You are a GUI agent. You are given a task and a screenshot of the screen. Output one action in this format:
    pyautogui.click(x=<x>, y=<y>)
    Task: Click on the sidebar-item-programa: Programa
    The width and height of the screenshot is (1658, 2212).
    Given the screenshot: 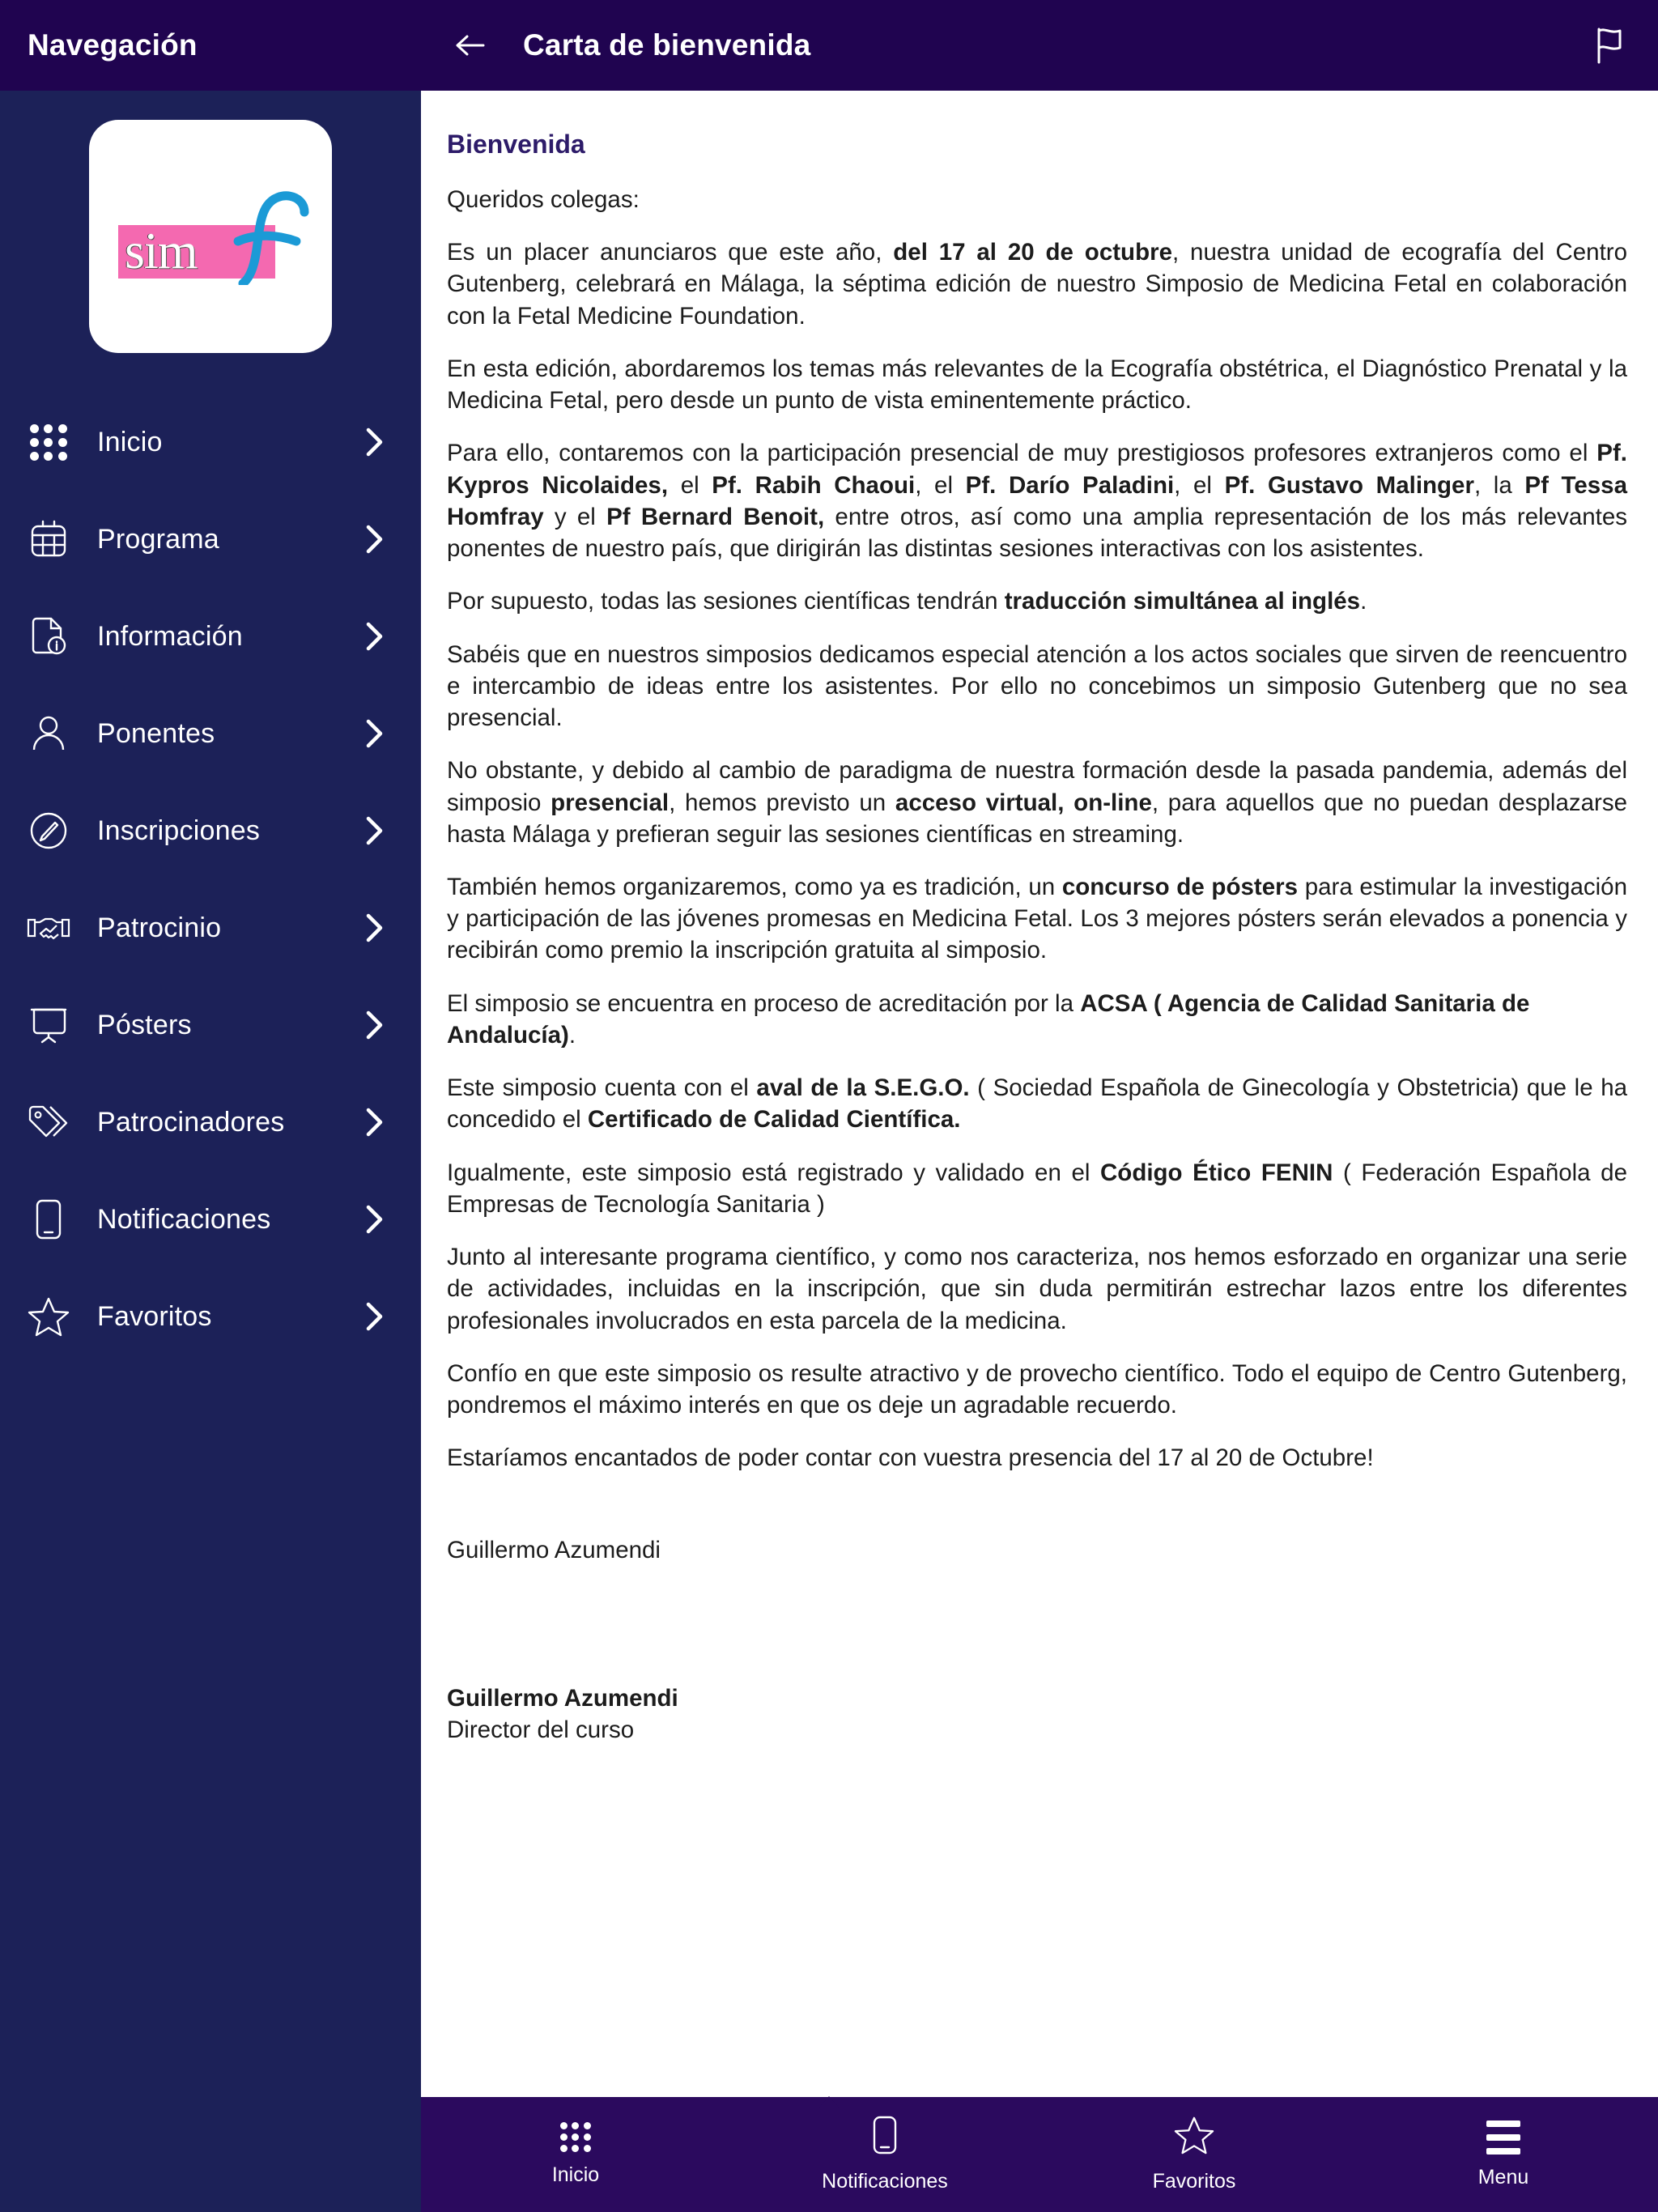 What is the action you would take?
    pyautogui.click(x=210, y=539)
    